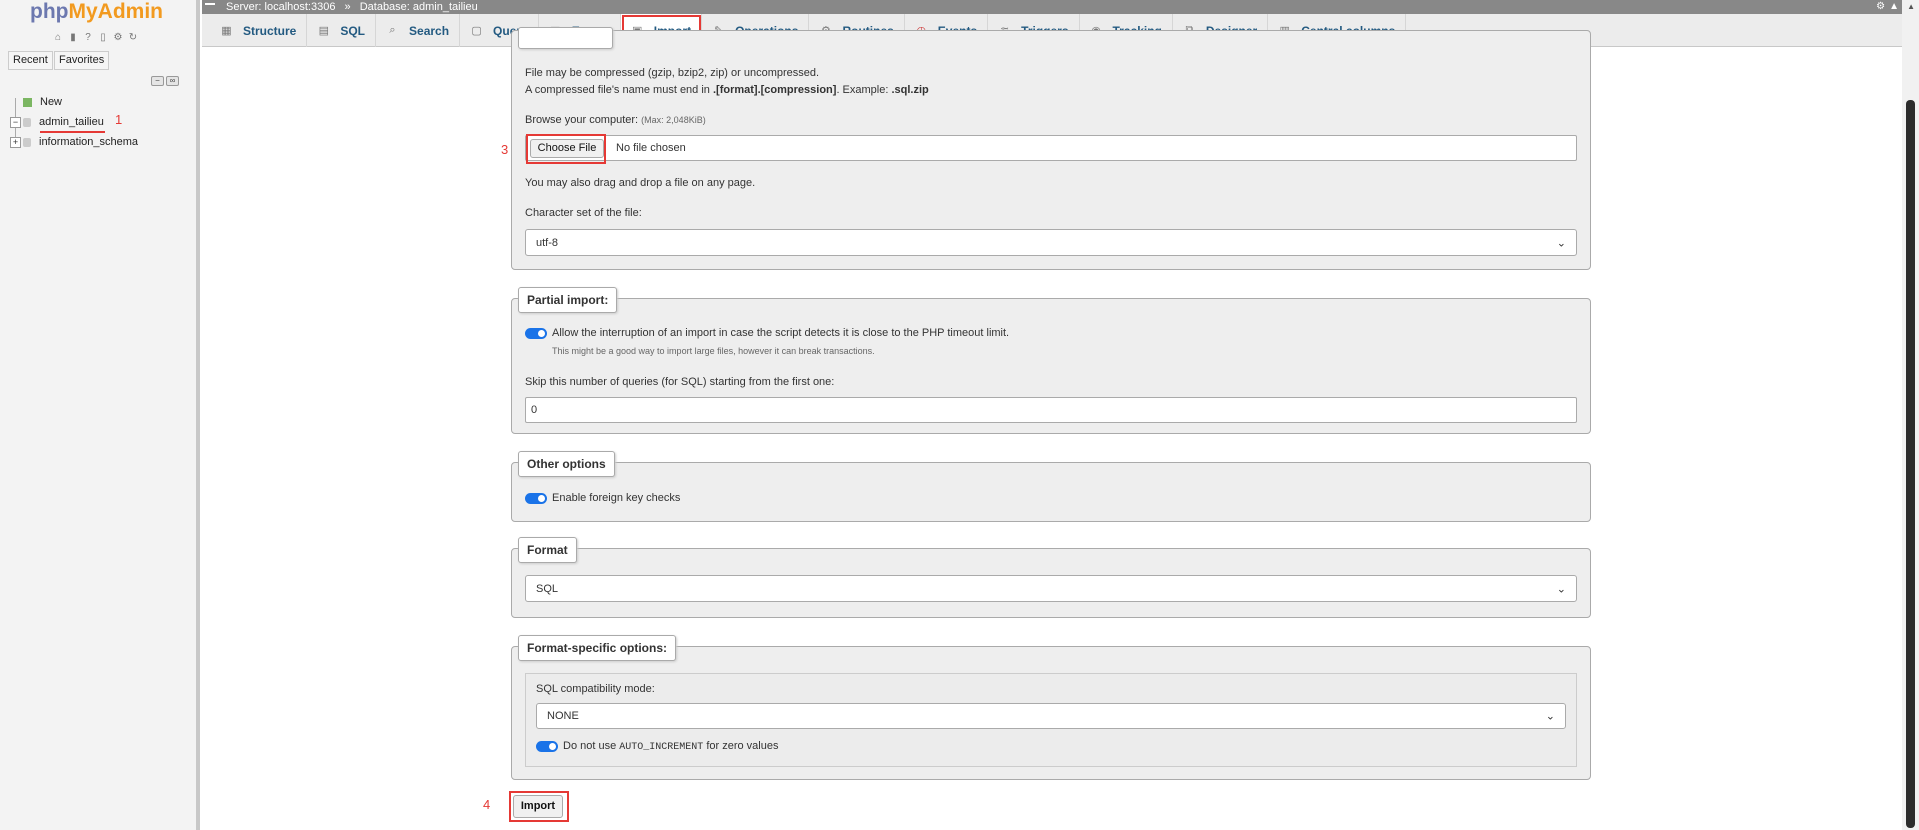 This screenshot has height=830, width=1919. What do you see at coordinates (15, 142) in the screenshot?
I see `expand-icon: +` at bounding box center [15, 142].